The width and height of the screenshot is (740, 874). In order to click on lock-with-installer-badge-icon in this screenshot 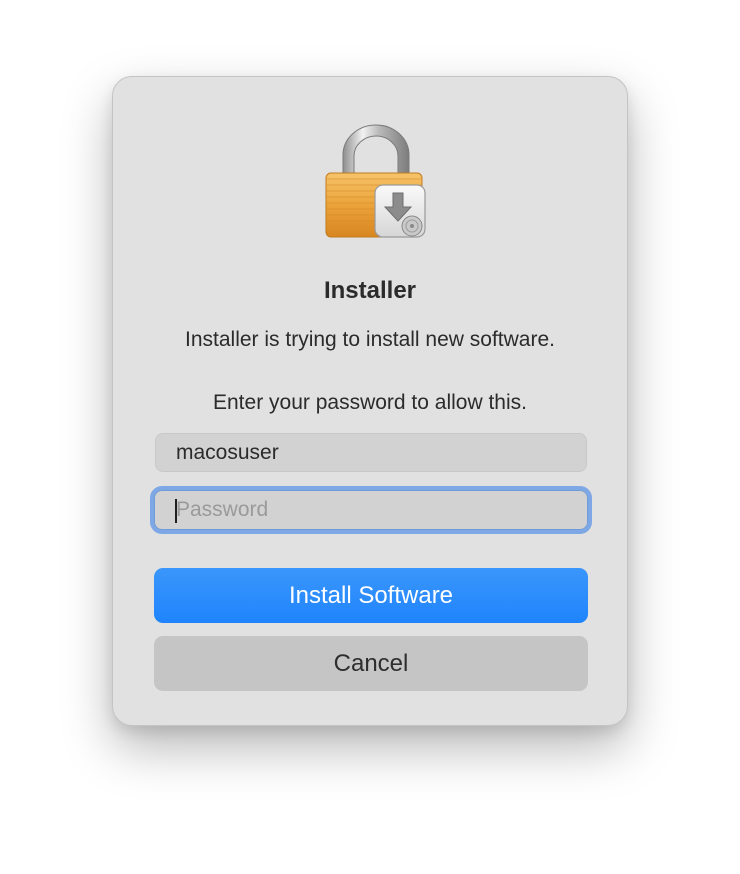, I will do `click(376, 181)`.